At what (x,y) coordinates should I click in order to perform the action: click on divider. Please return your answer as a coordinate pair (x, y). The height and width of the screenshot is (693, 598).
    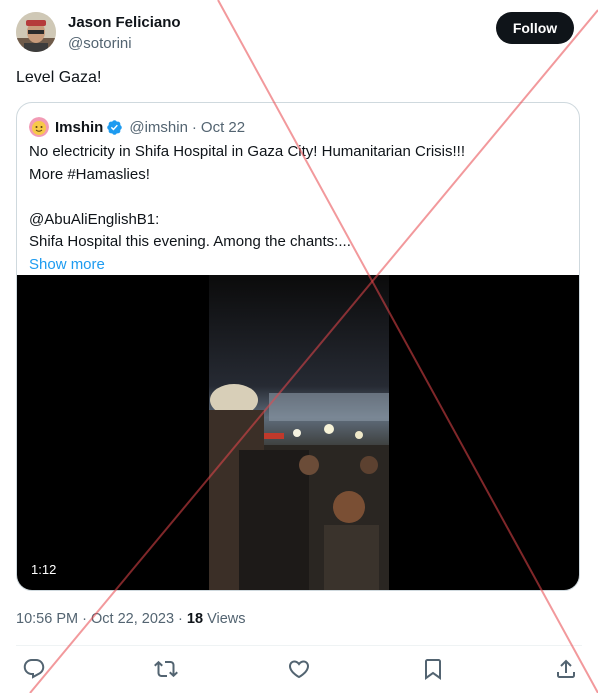
    Looking at the image, I should click on (299, 645).